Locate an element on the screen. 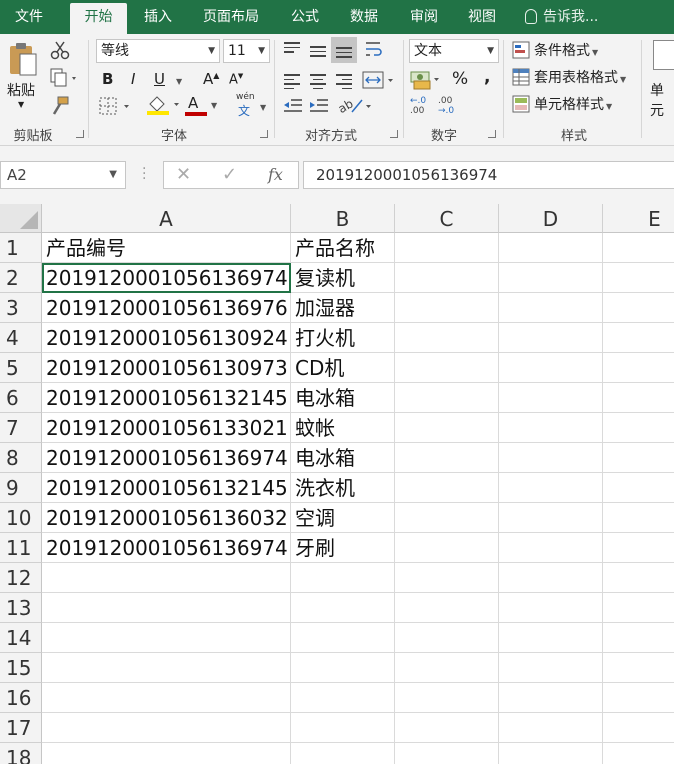 Image resolution: width=674 pixels, height=764 pixels. increase-decimal-button: ←.0 .00 is located at coordinates (422, 106).